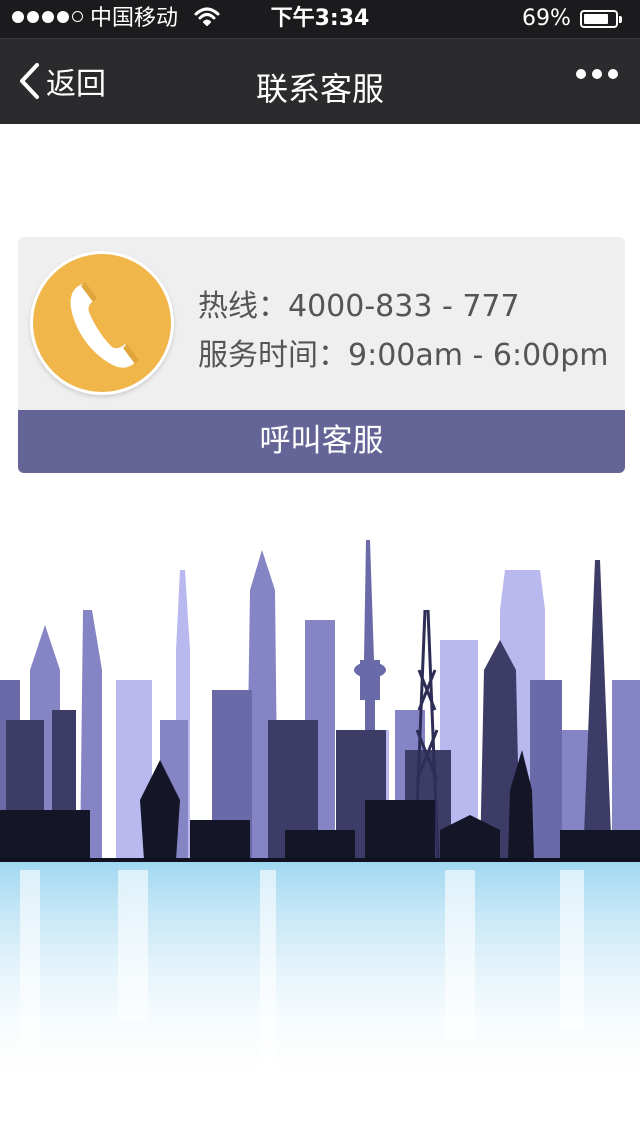  Describe the element at coordinates (601, 19) in the screenshot. I see `battery-icon` at that location.